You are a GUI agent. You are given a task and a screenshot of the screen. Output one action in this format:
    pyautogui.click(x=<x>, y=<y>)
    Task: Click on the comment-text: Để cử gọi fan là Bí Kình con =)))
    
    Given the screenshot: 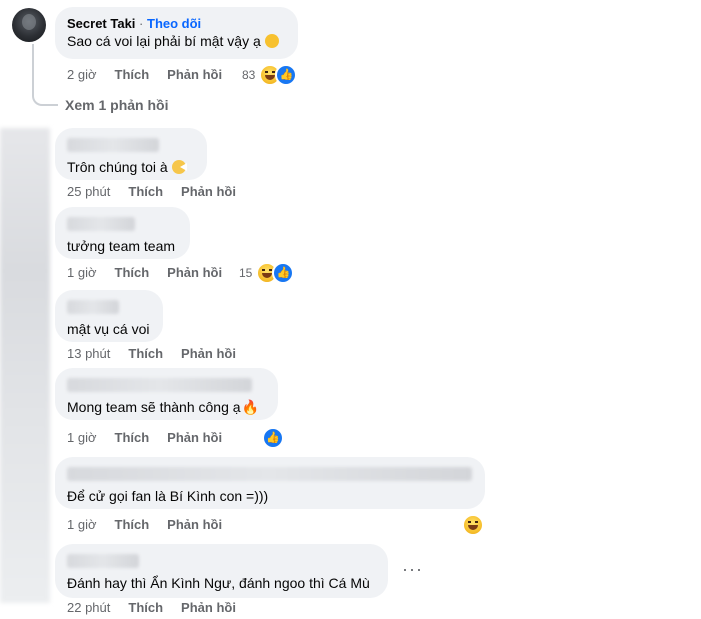 What is the action you would take?
    pyautogui.click(x=168, y=496)
    